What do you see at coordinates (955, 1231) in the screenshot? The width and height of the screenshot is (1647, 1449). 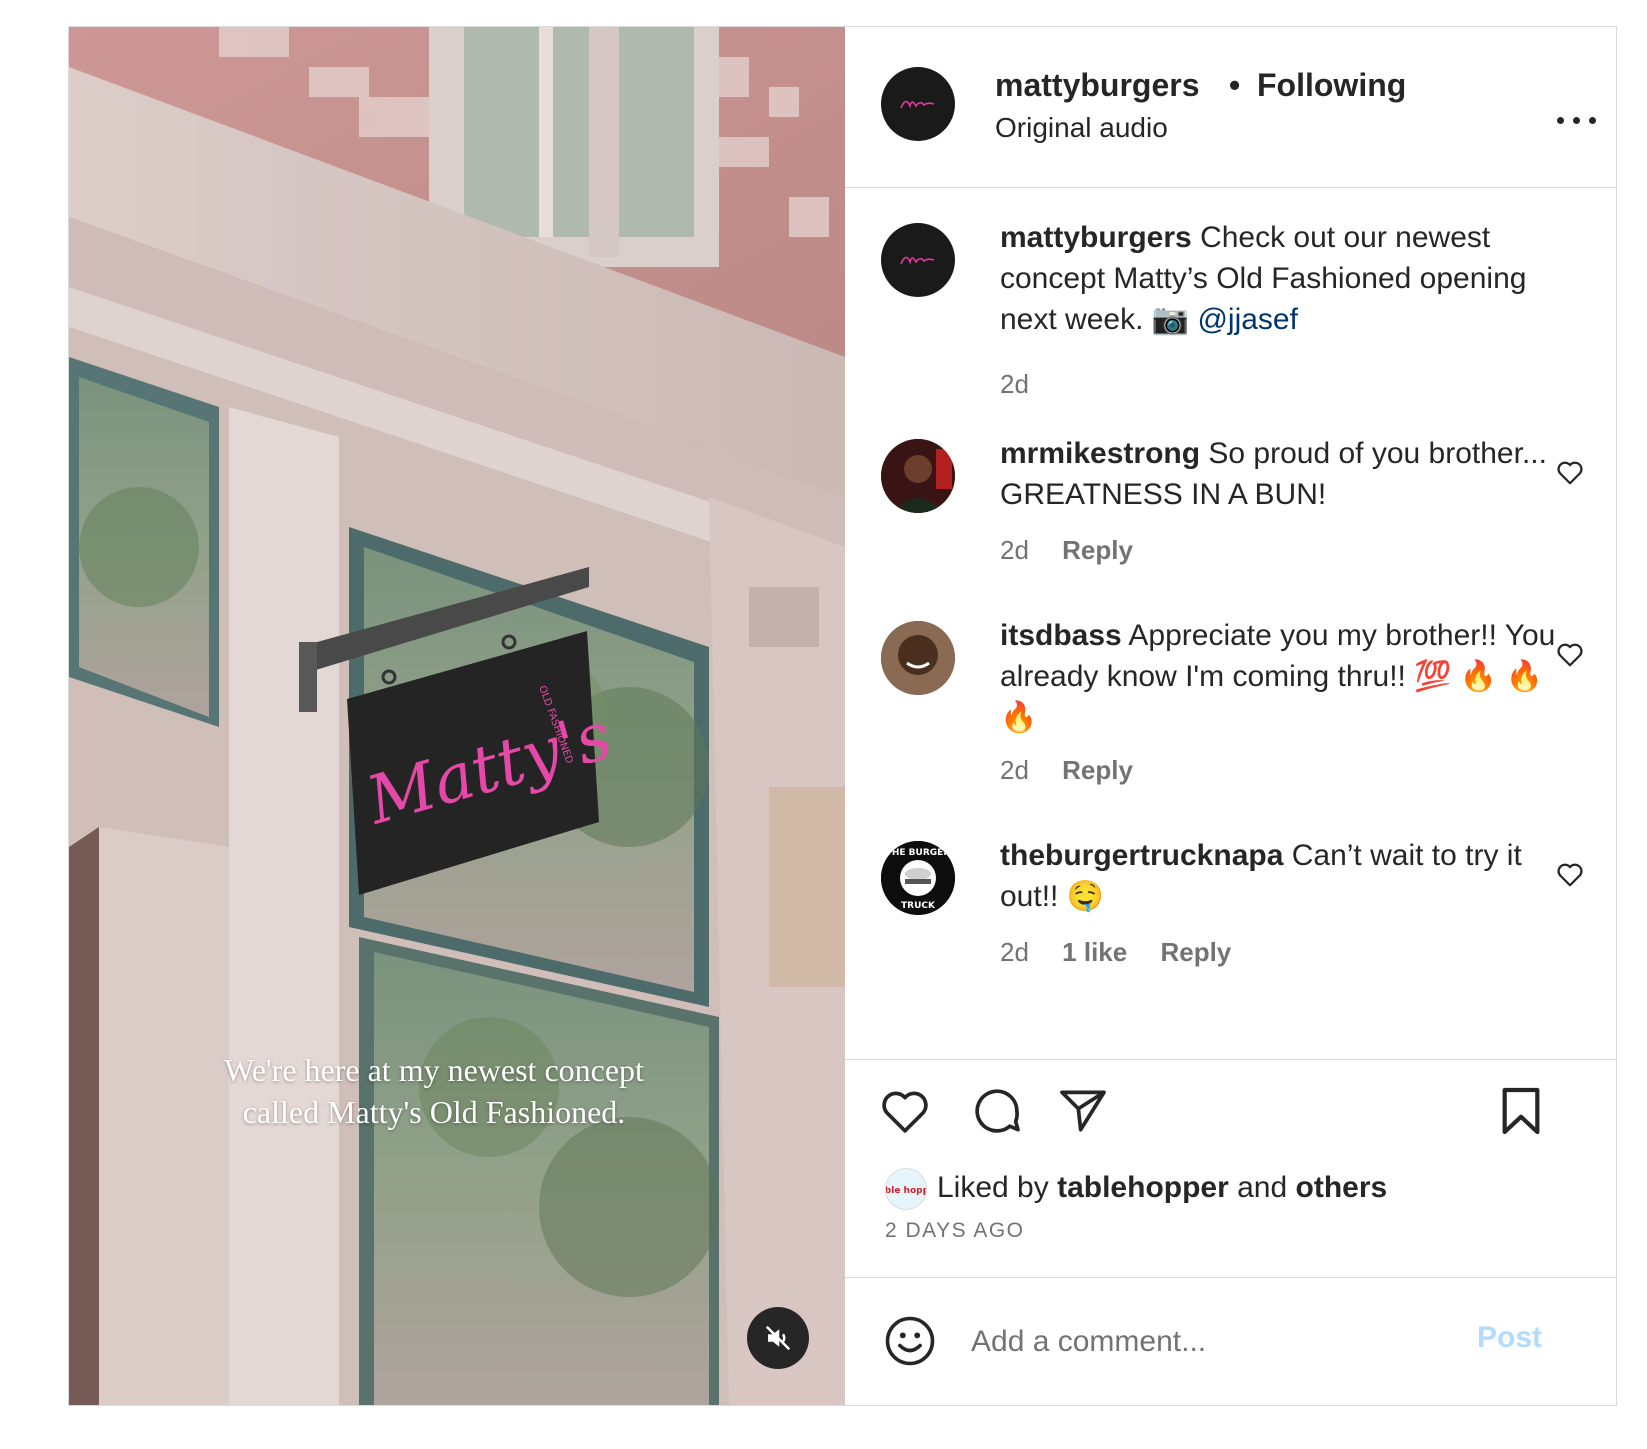 I see `post-timestamp: 2 DAYS AGO` at bounding box center [955, 1231].